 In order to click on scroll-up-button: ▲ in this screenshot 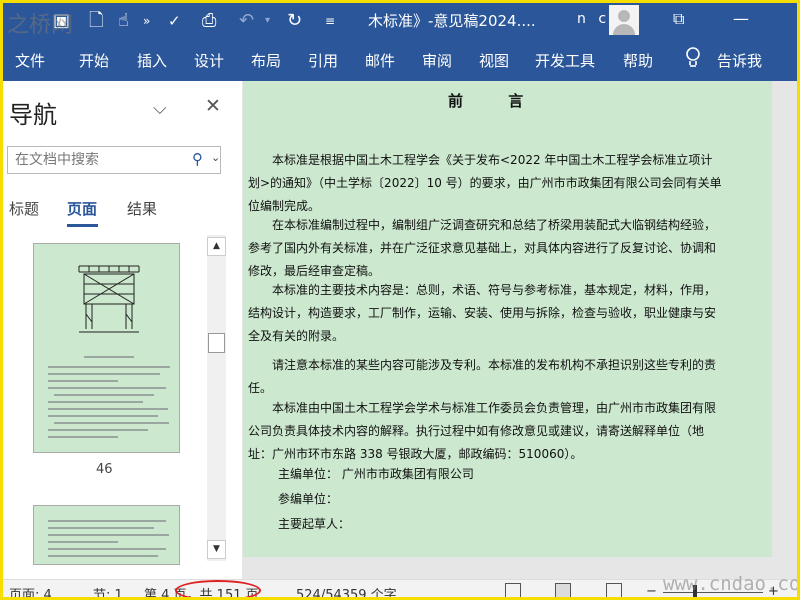, I will do `click(216, 246)`.